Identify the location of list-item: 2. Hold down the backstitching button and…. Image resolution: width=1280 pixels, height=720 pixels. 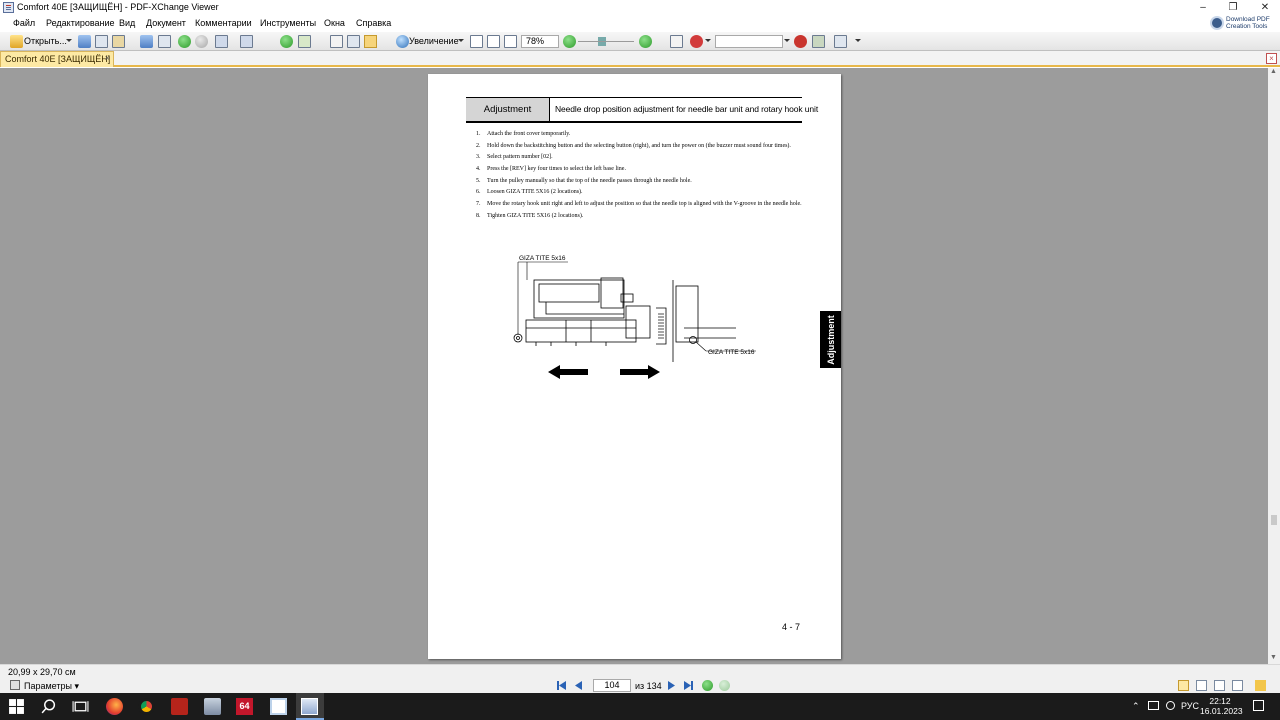
(633, 145).